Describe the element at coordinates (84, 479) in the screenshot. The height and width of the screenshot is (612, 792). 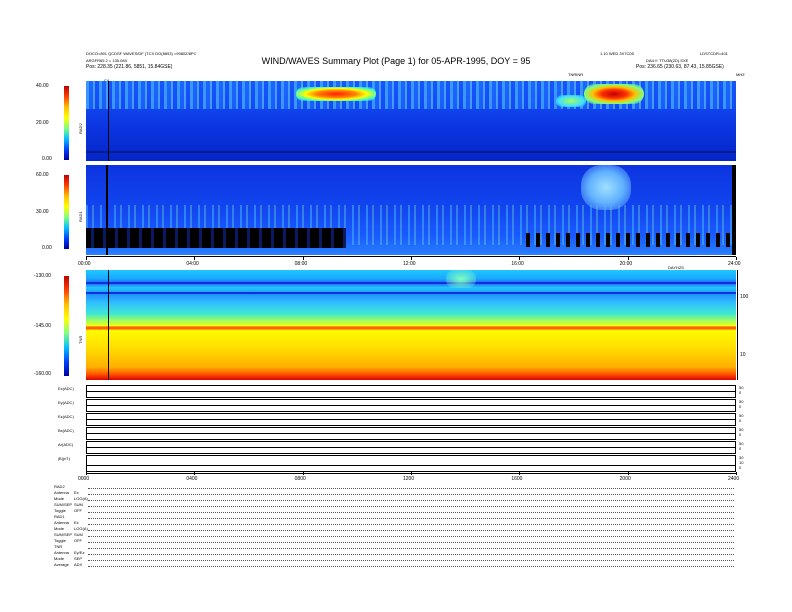
I see `time-axis-bottom-tick-label: 0000` at that location.